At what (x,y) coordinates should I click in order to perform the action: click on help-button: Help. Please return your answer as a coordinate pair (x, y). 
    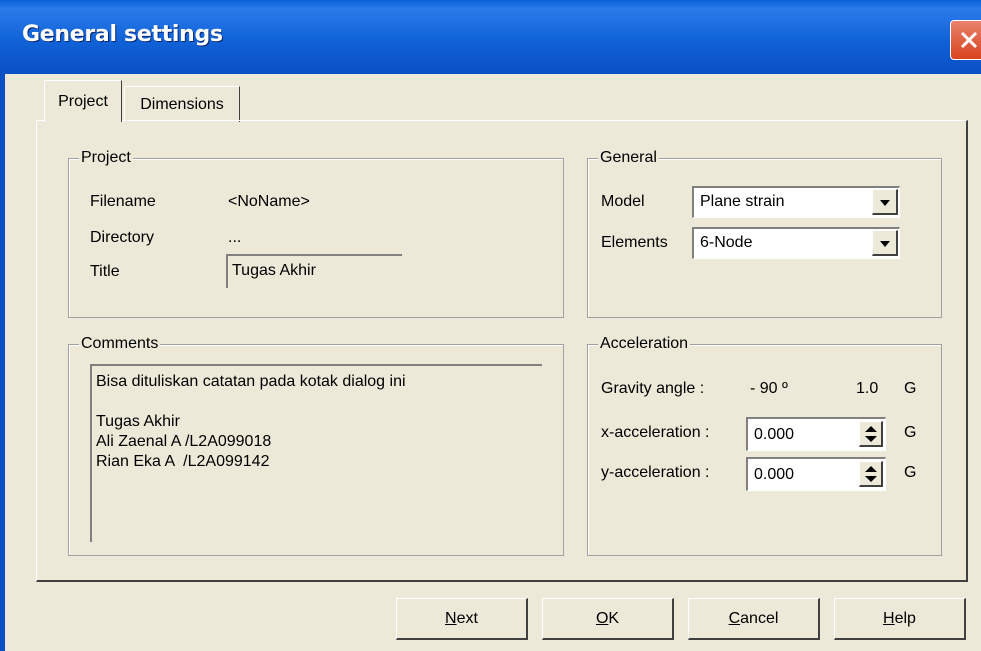
    Looking at the image, I should click on (900, 619).